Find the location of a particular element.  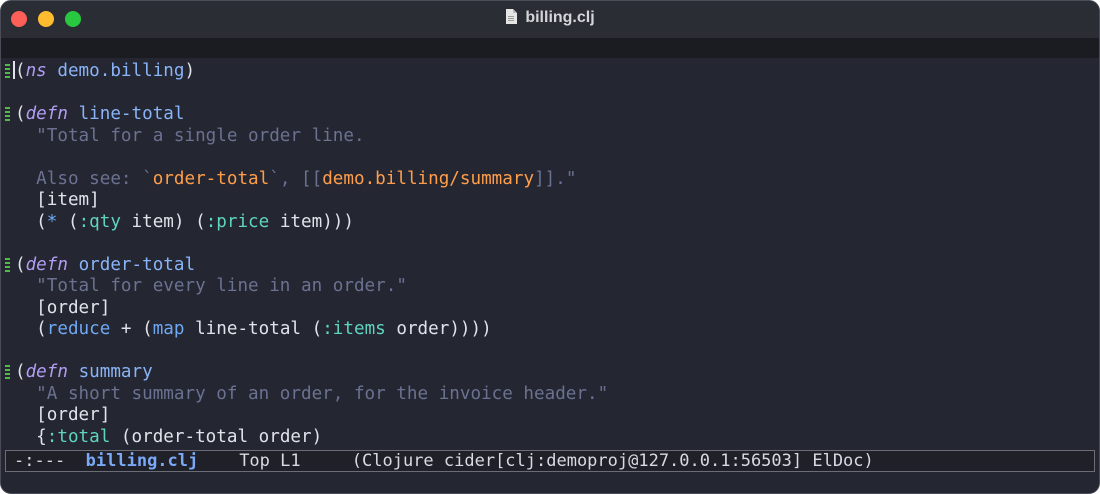

code-line-11: "Total for every line in an order." is located at coordinates (211, 286).